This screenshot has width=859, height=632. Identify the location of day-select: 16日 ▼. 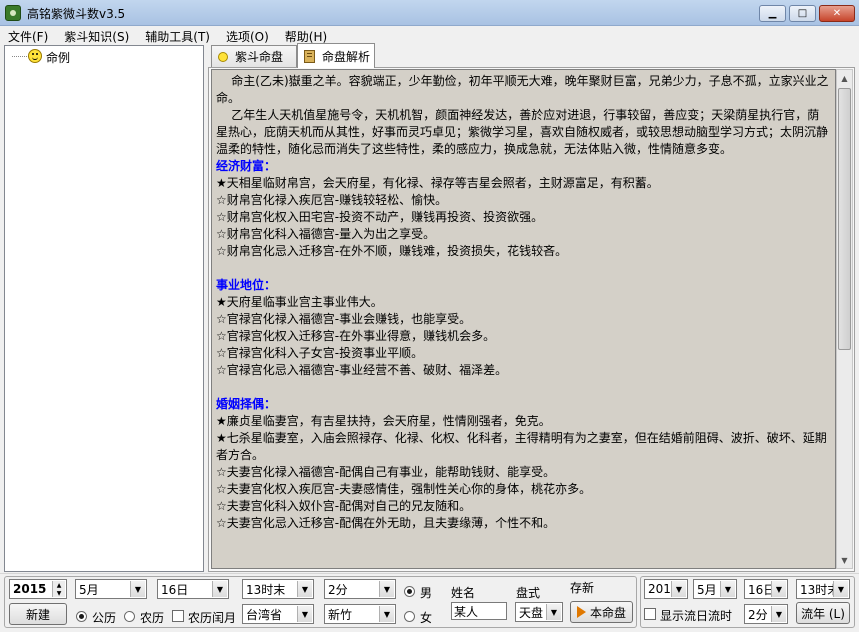
(193, 589).